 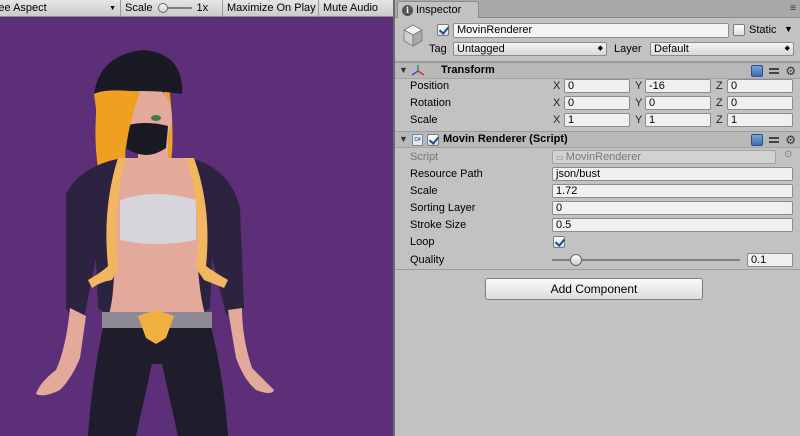 I want to click on rotation-z-field: 0, so click(x=760, y=103).